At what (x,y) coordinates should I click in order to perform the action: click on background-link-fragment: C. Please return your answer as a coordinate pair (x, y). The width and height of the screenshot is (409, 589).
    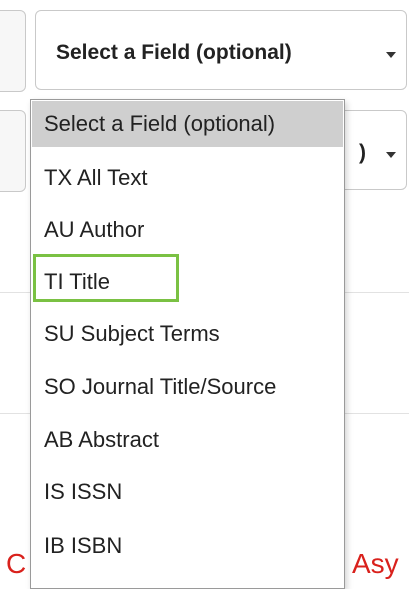
    Looking at the image, I should click on (16, 564).